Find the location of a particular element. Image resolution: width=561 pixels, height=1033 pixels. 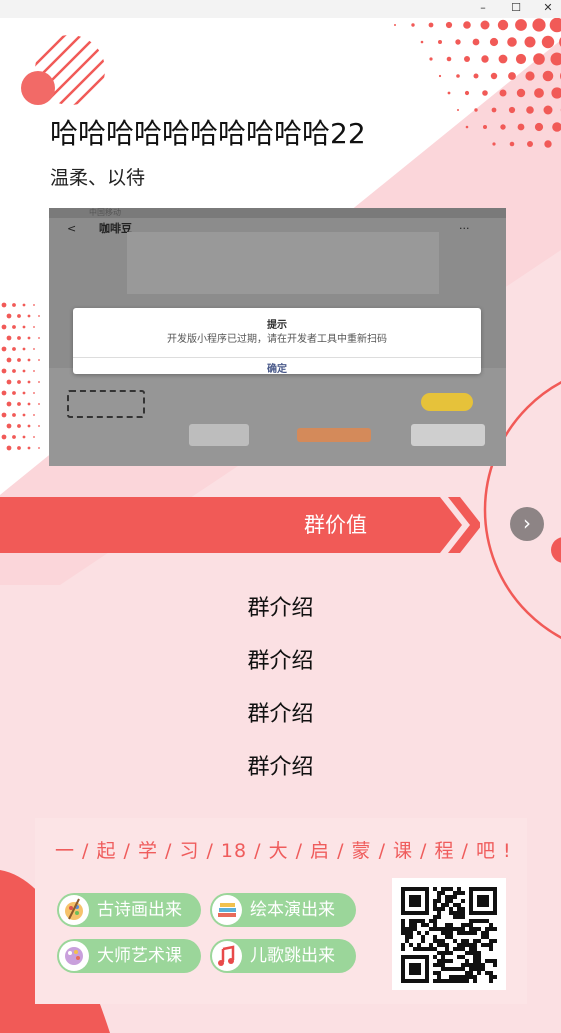

section-banner: 群价值 is located at coordinates (240, 525).